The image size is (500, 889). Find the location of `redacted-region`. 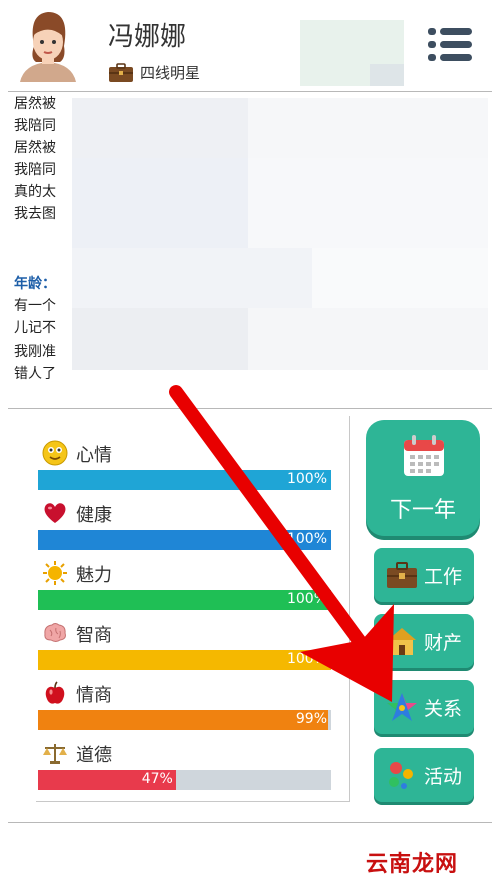

redacted-region is located at coordinates (352, 53).